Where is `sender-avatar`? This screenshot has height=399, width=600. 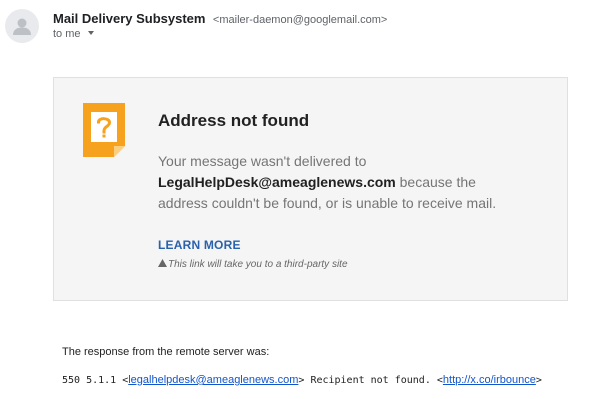
sender-avatar is located at coordinates (22, 26).